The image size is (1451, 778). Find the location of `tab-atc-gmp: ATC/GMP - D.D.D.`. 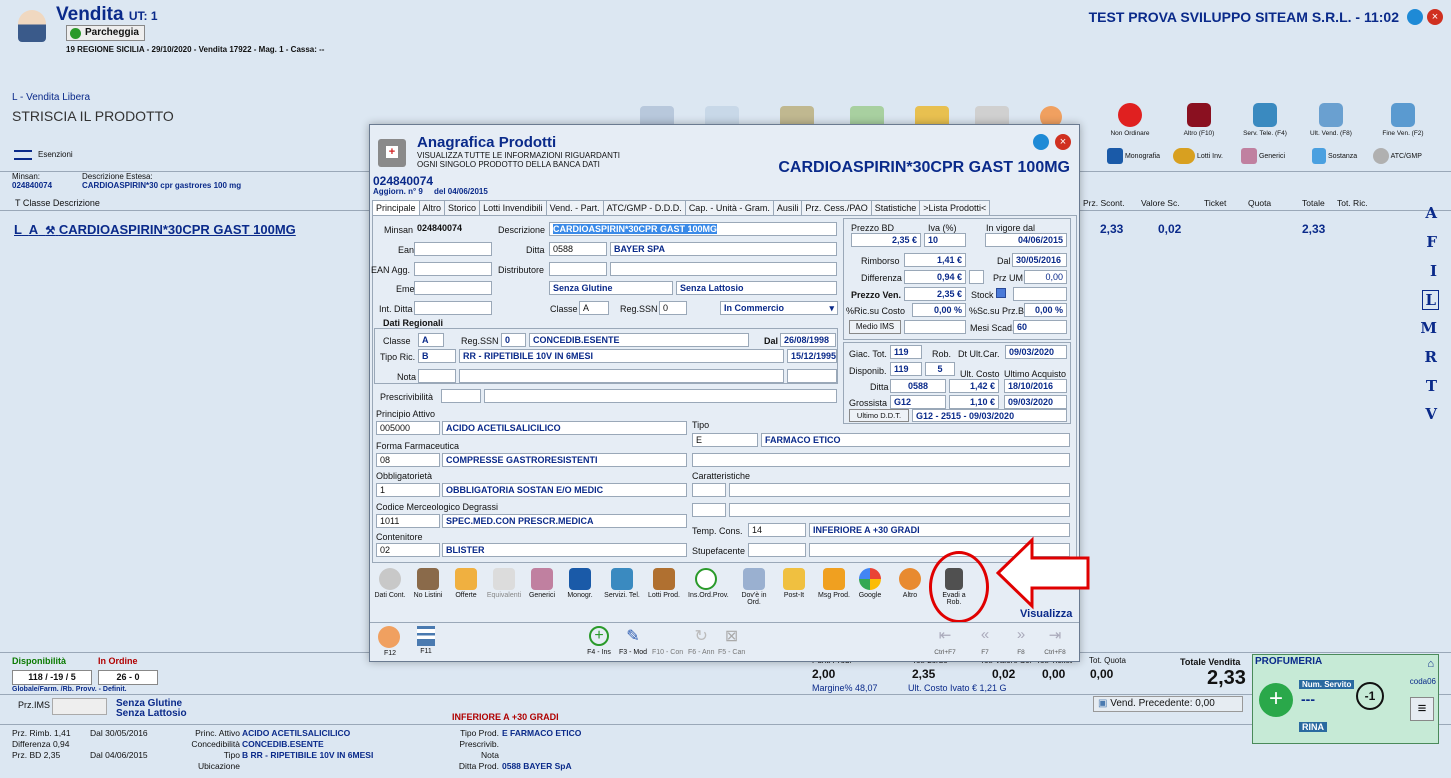

tab-atc-gmp: ATC/GMP - D.D.D. is located at coordinates (644, 207).